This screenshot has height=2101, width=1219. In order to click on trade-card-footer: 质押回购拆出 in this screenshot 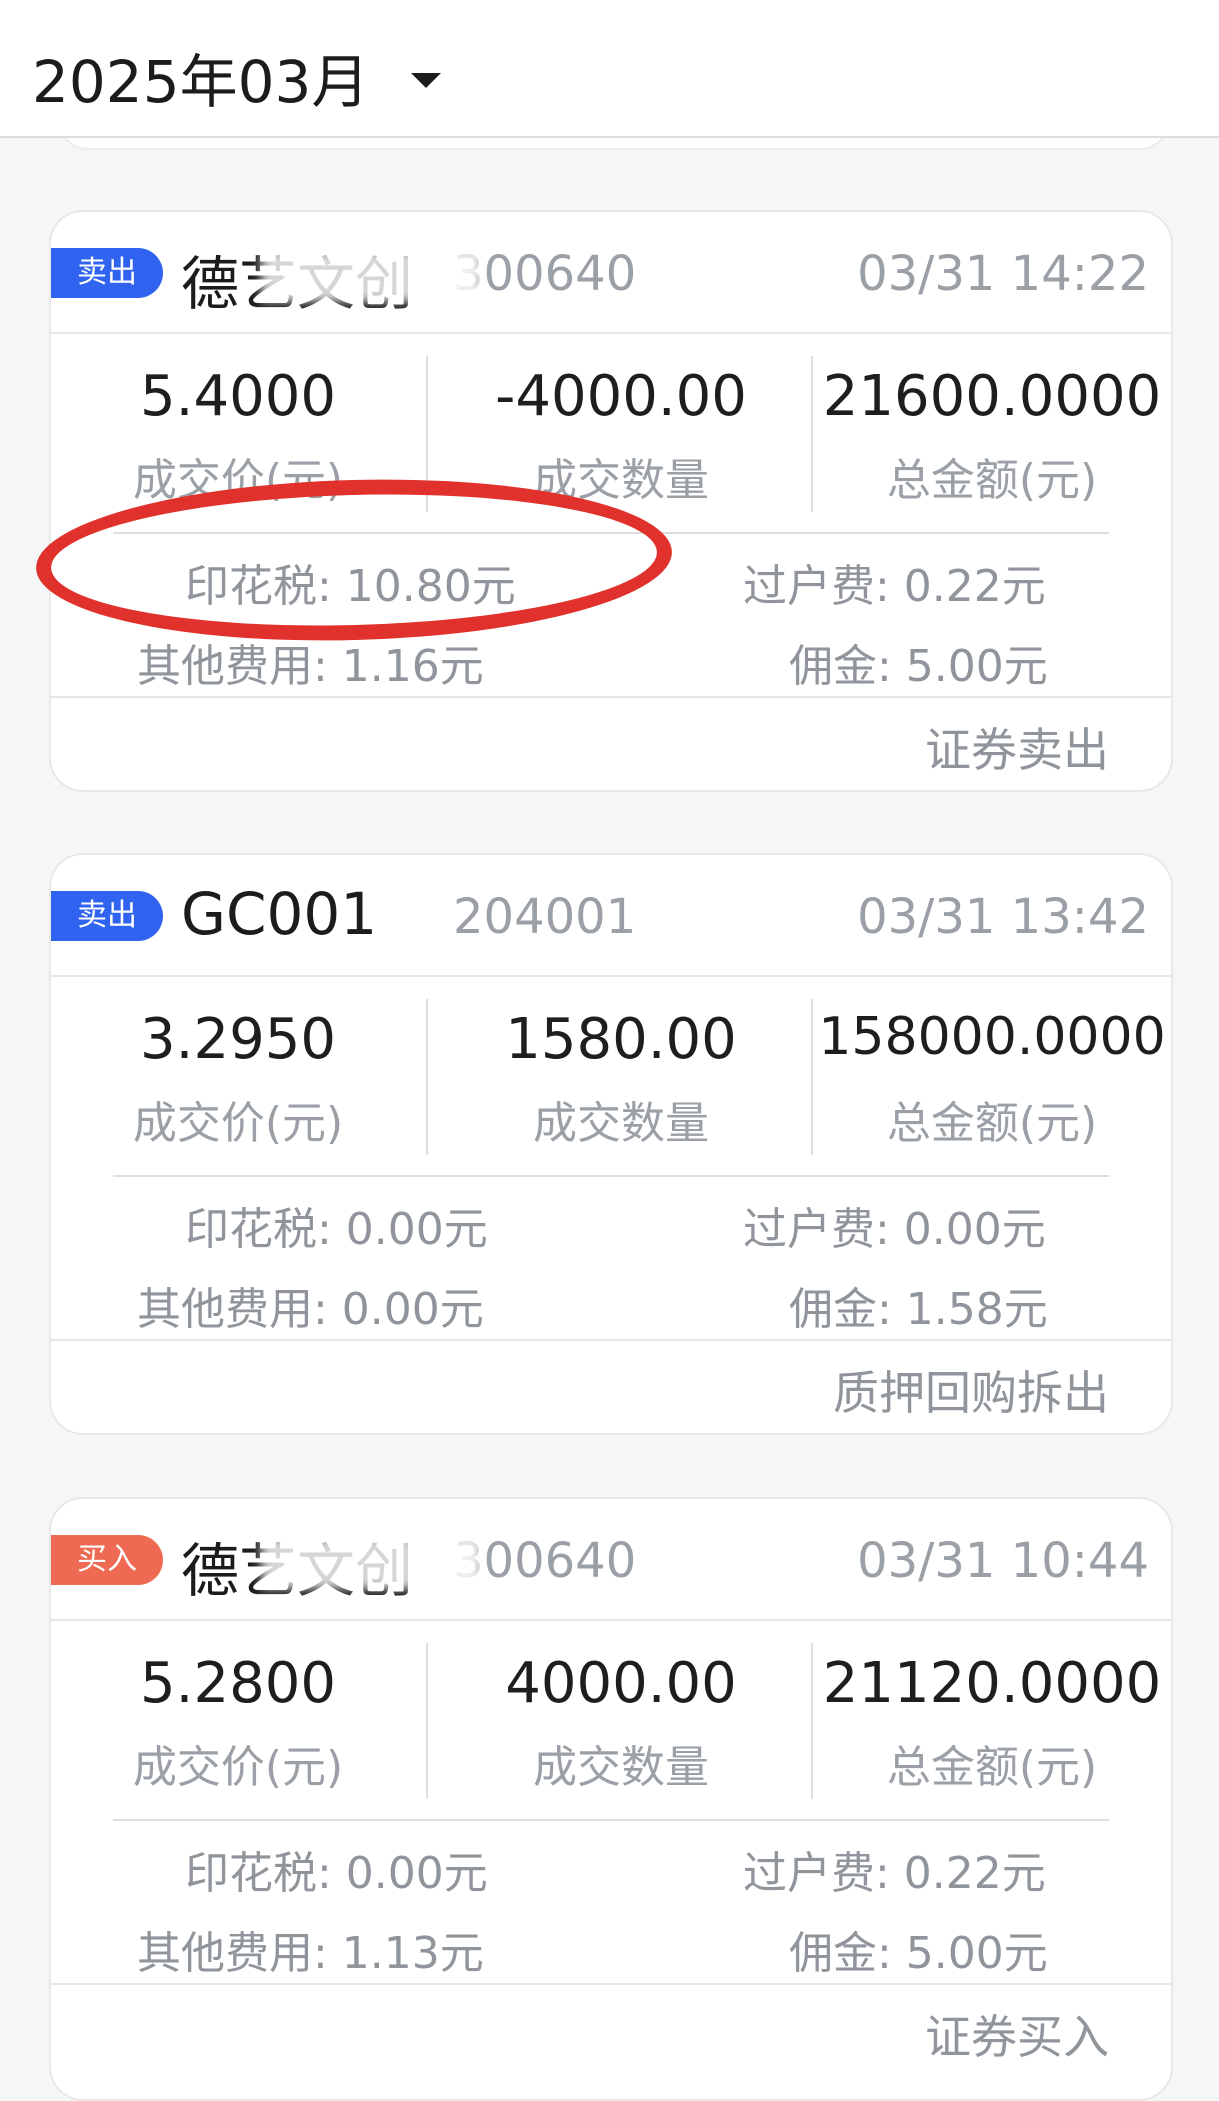, I will do `click(611, 1387)`.